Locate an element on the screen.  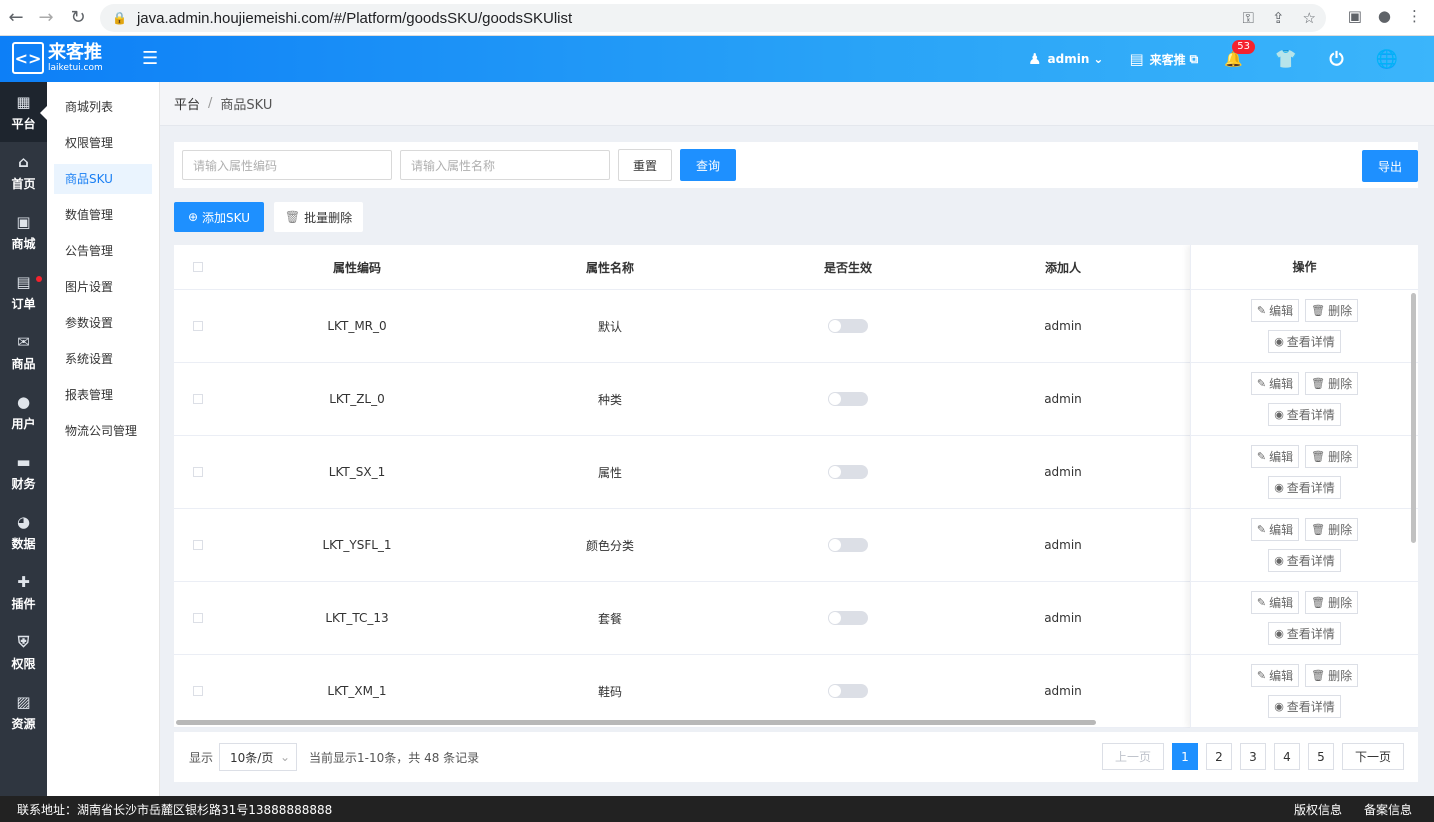
nav-home: ⌂ 首页 is located at coordinates (23, 172).